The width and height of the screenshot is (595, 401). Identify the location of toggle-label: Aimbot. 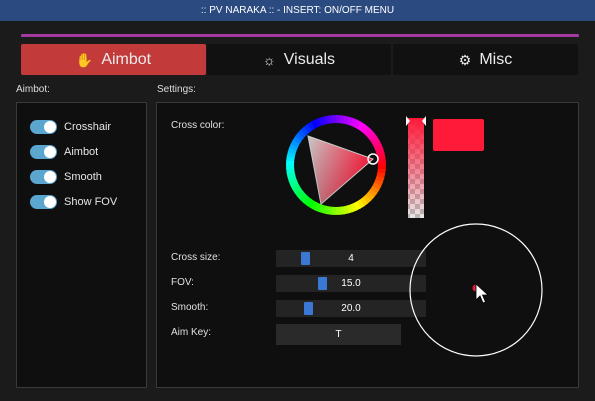
(81, 152).